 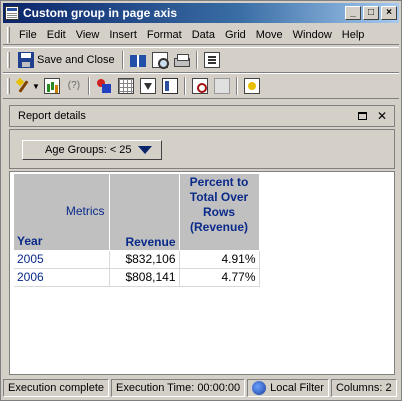 I want to click on maximize-button: □, so click(x=371, y=13).